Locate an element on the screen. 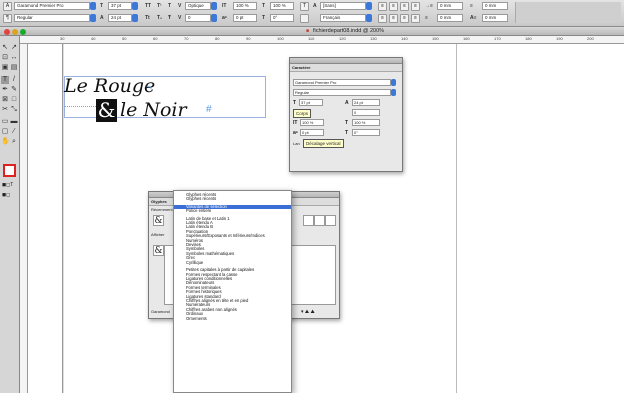 The width and height of the screenshot is (624, 393). ruler-tick-label: 180 is located at coordinates (528, 38).